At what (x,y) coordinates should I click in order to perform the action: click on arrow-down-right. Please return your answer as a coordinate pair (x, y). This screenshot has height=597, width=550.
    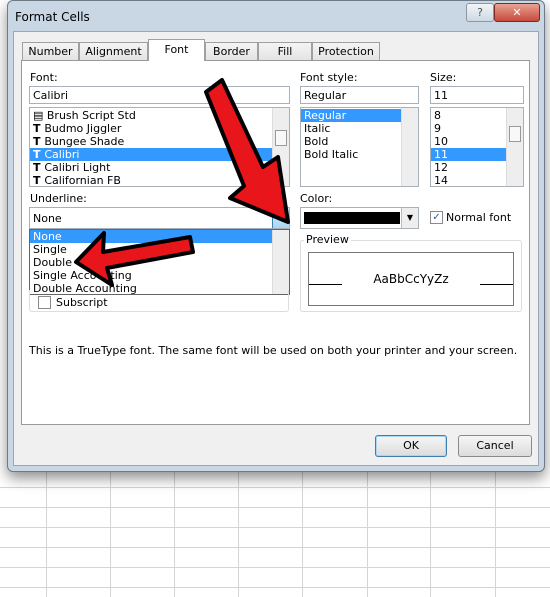
    Looking at the image, I should click on (247, 151).